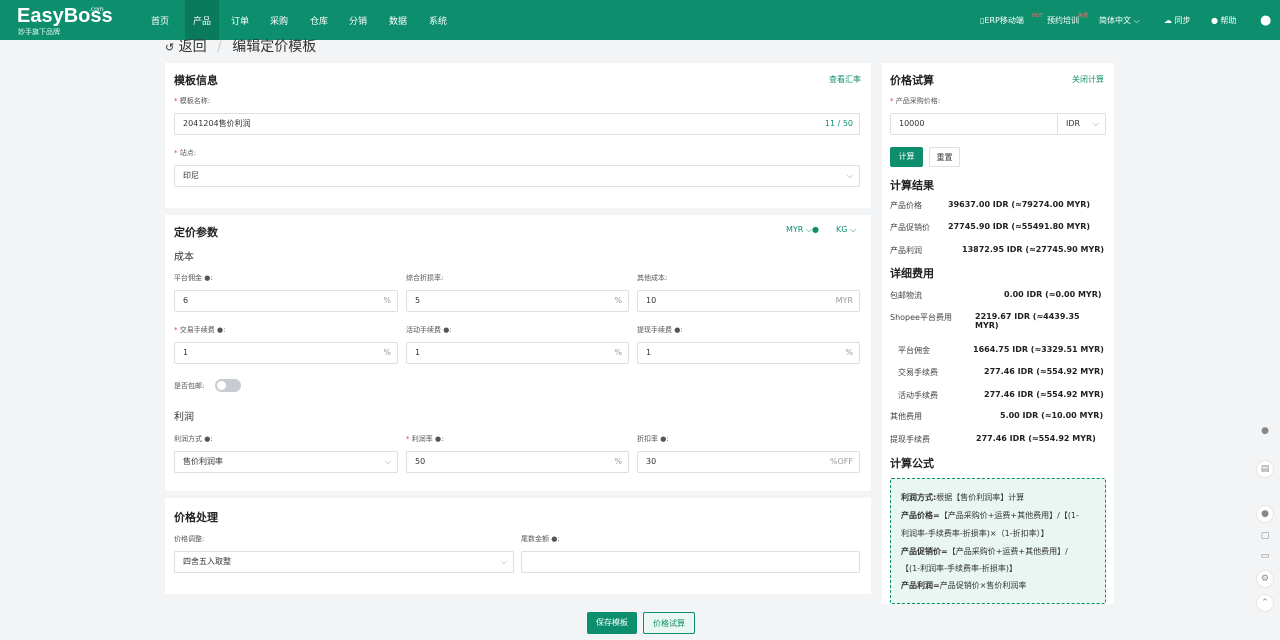 This screenshot has height=640, width=1280. I want to click on note-icon: ▢, so click(1265, 537).